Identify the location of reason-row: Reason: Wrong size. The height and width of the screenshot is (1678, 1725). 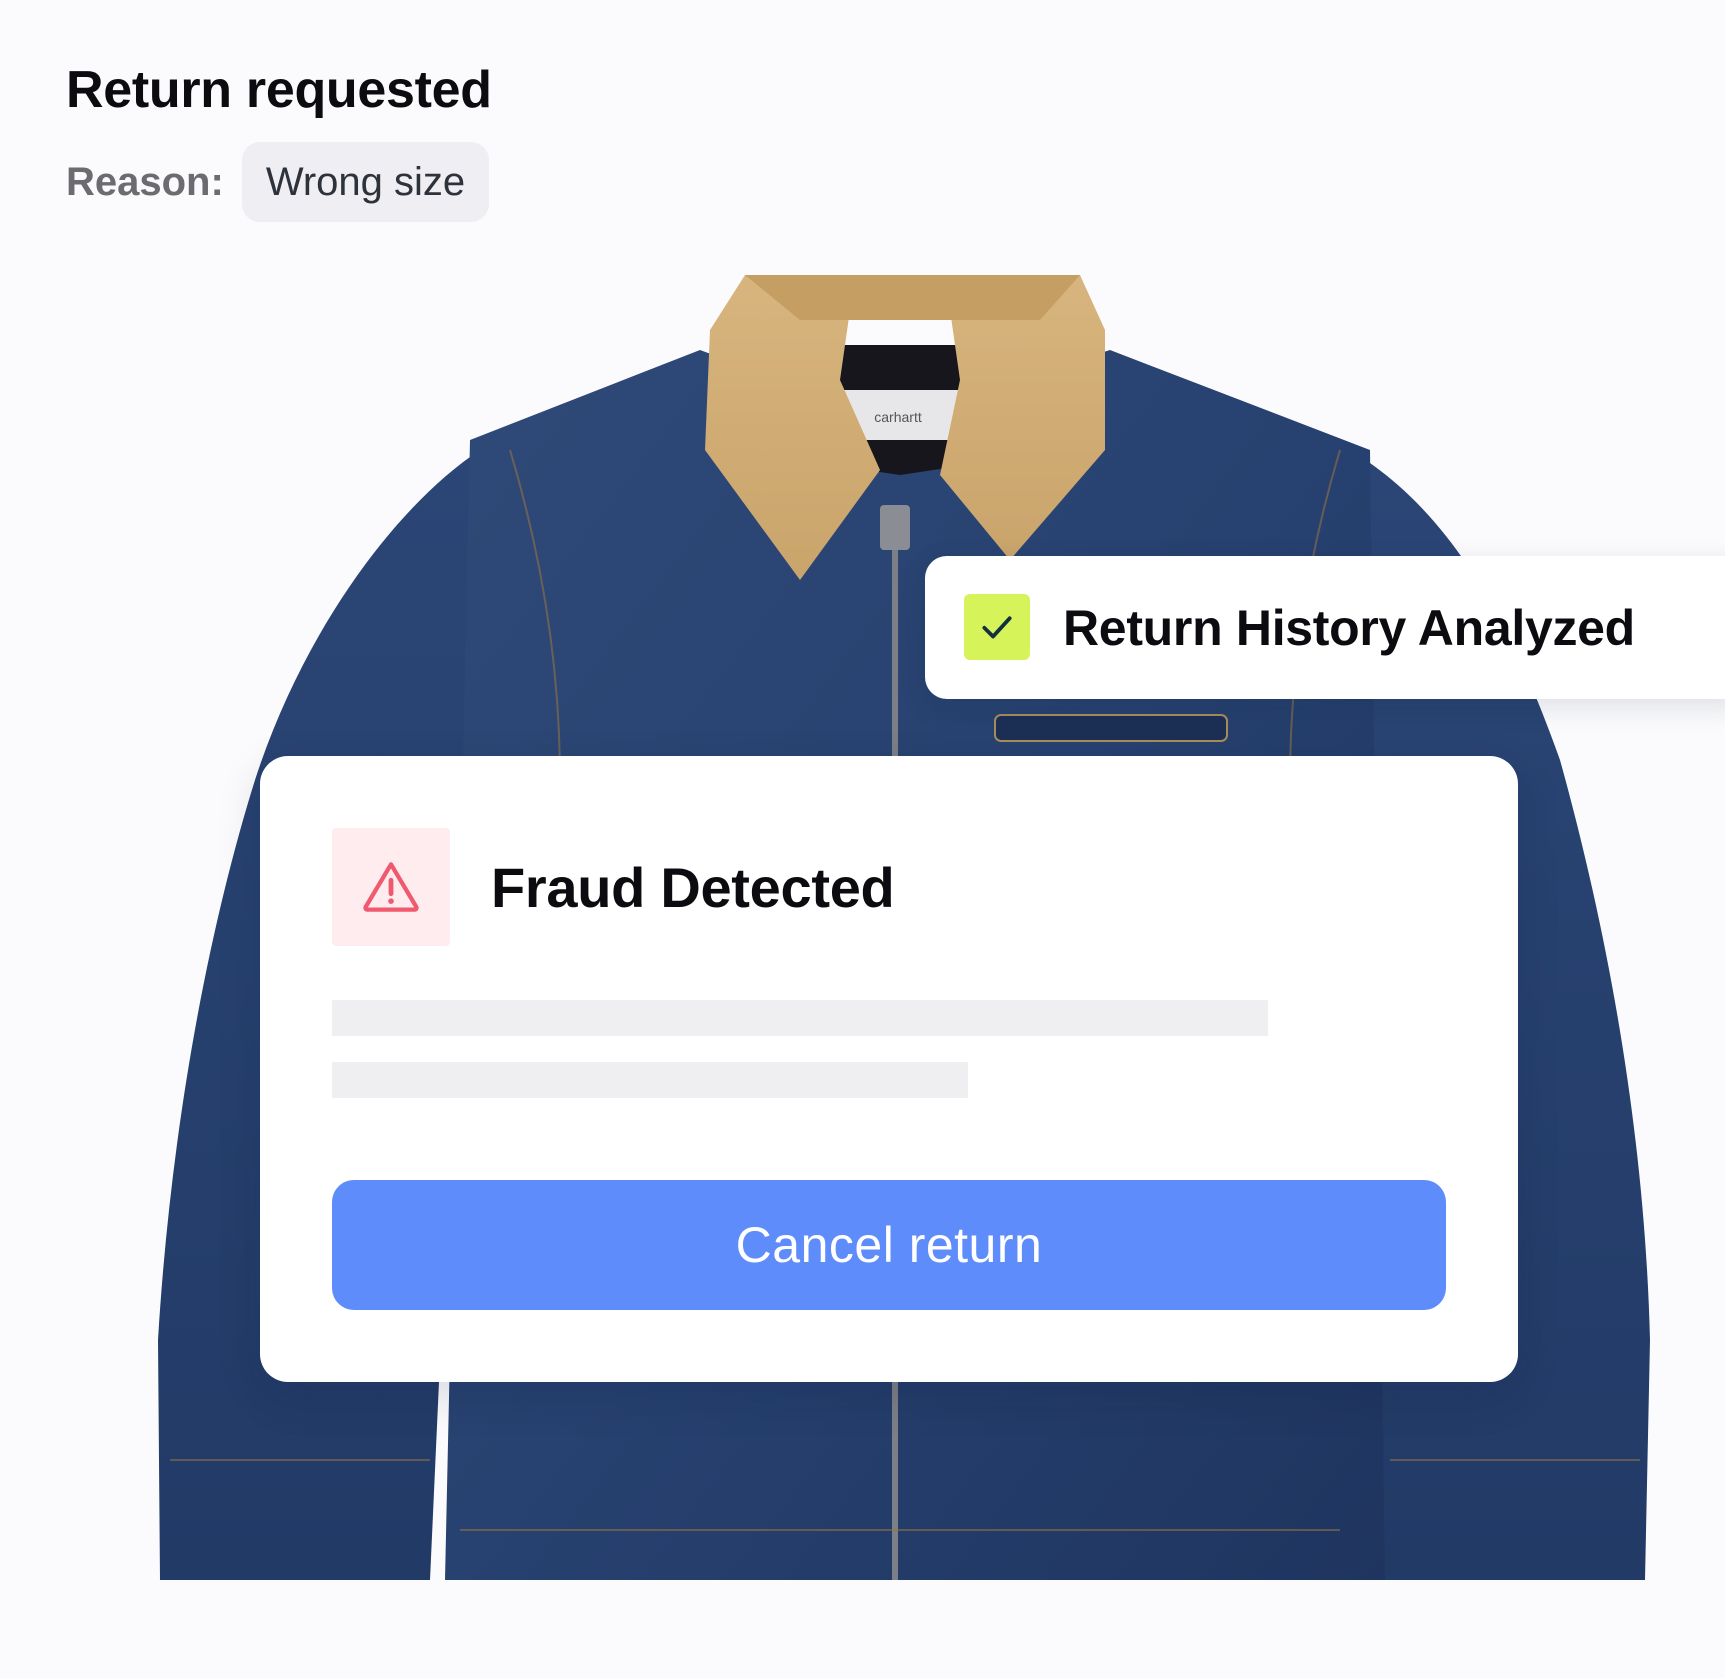
(278, 182).